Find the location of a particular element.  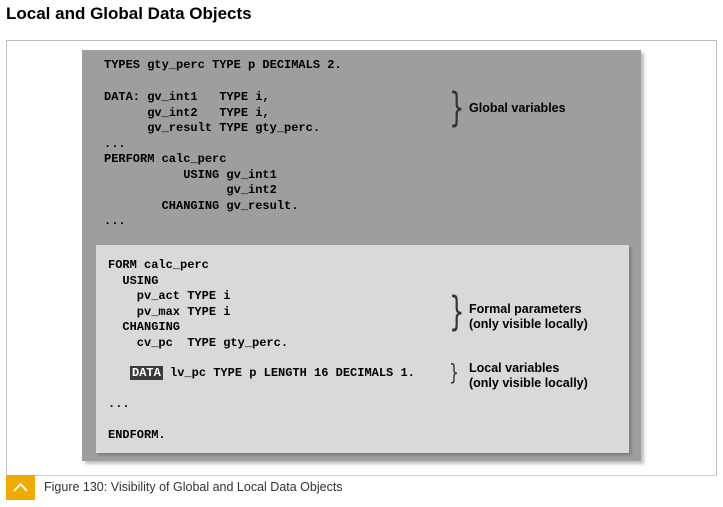

code-line-data-1: DATA: gv_int1 TYPE i, is located at coordinates (187, 97).